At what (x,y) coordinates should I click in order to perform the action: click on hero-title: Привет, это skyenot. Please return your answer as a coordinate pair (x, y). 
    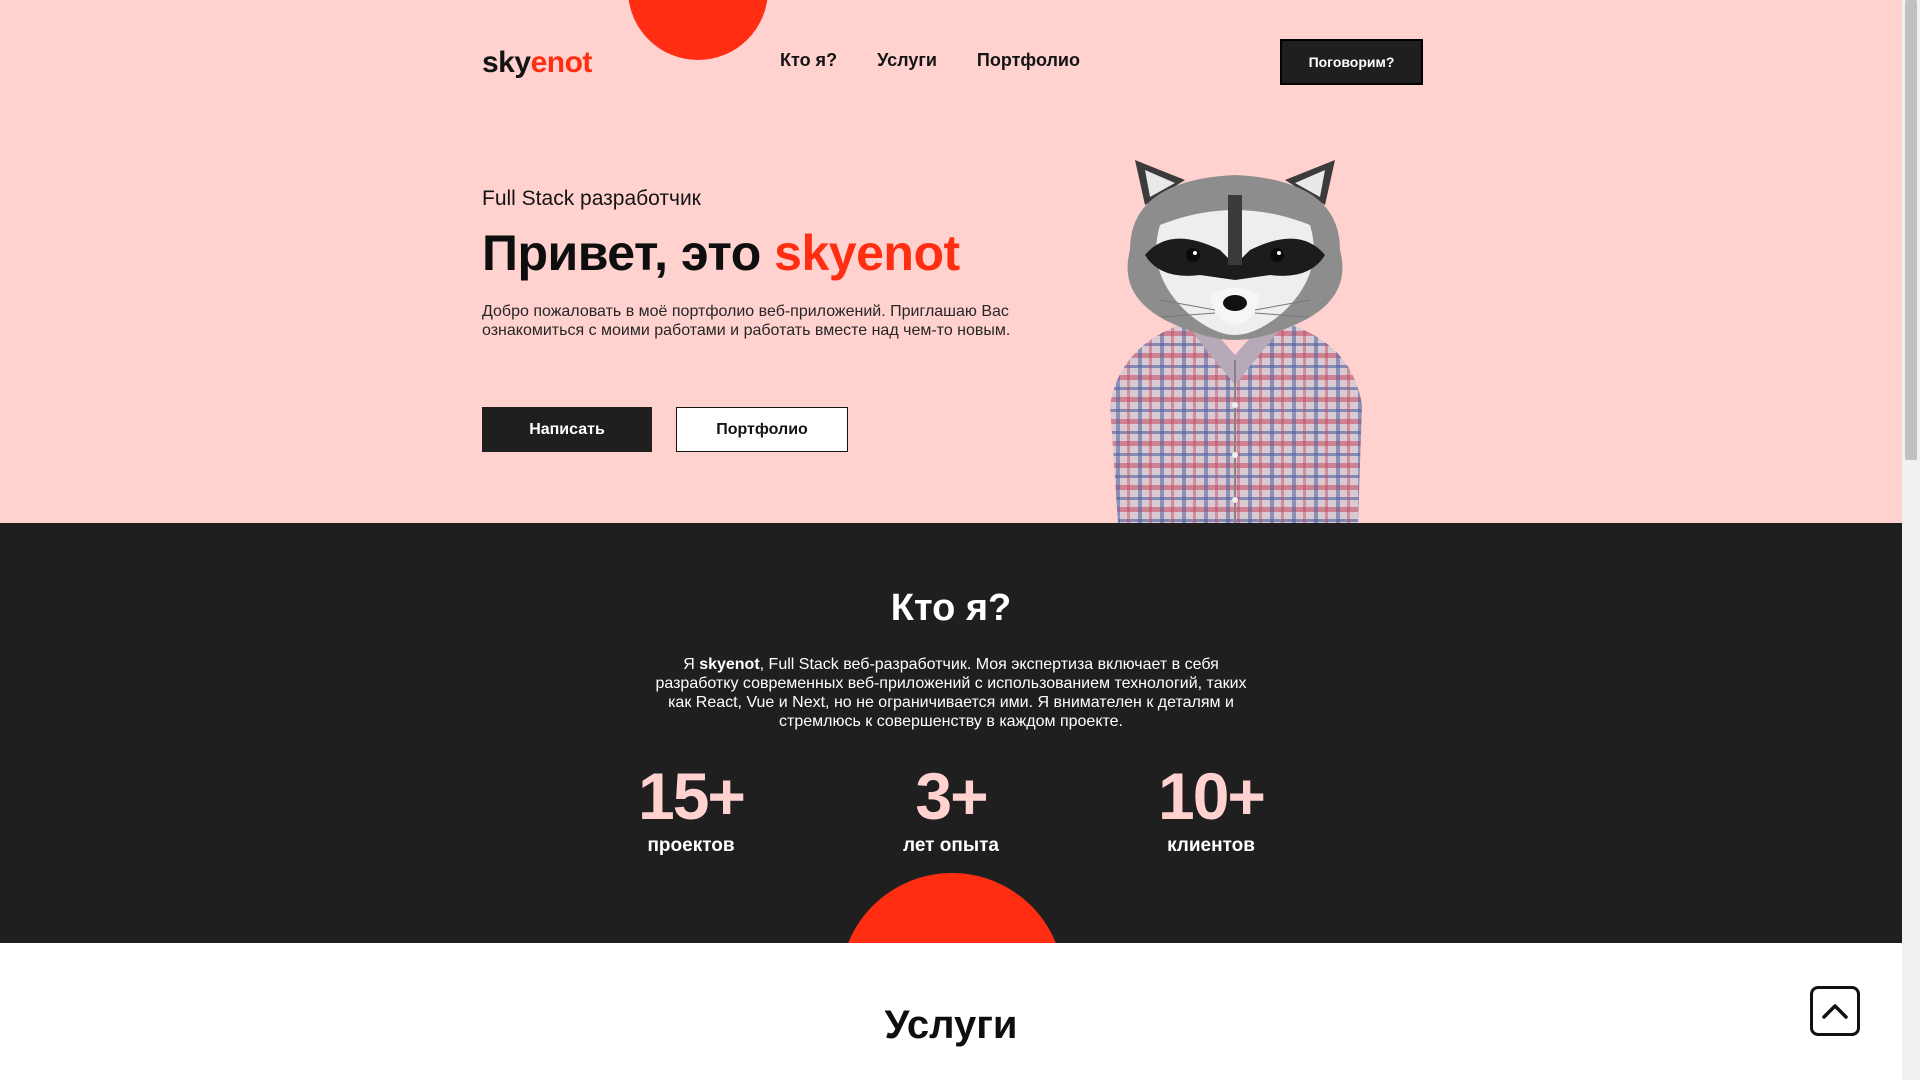
    Looking at the image, I should click on (721, 253).